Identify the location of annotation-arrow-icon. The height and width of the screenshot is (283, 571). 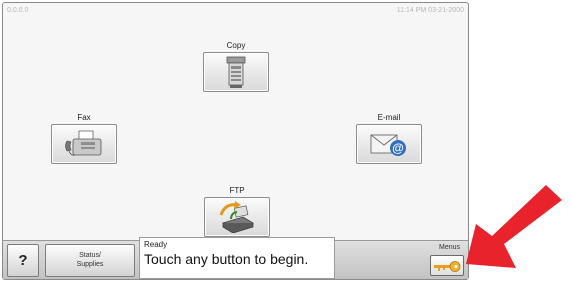
(514, 226).